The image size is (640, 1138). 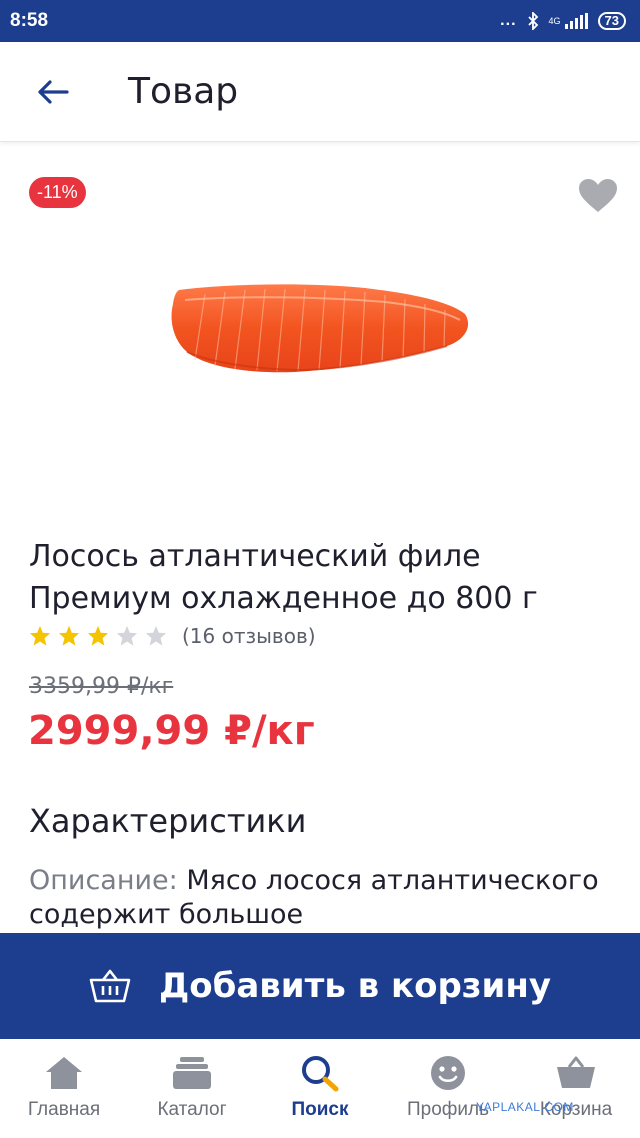 What do you see at coordinates (110, 986) in the screenshot?
I see `basket-icon` at bounding box center [110, 986].